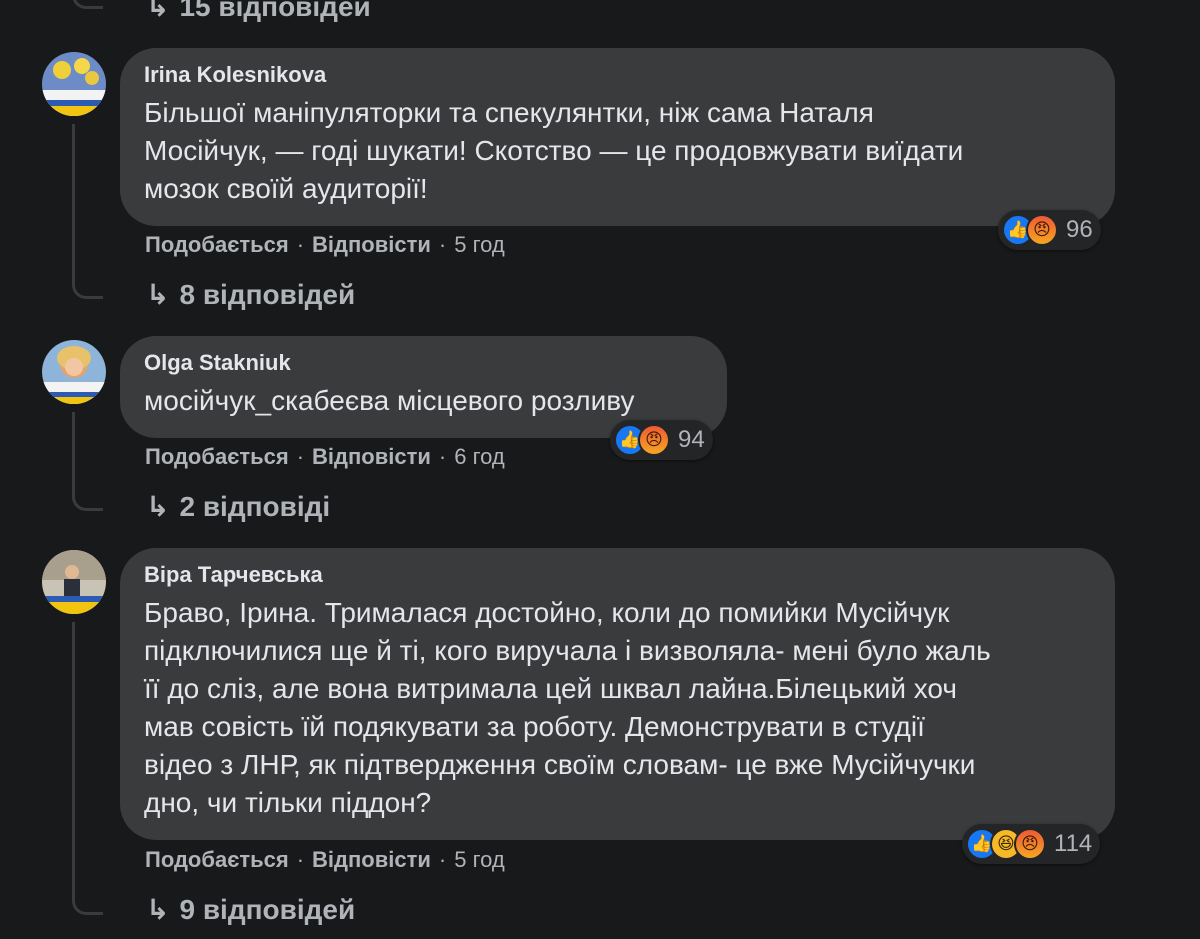 This screenshot has height=939, width=1200. I want to click on view-replies-link: ↳ 8 відповідей, so click(250, 294).